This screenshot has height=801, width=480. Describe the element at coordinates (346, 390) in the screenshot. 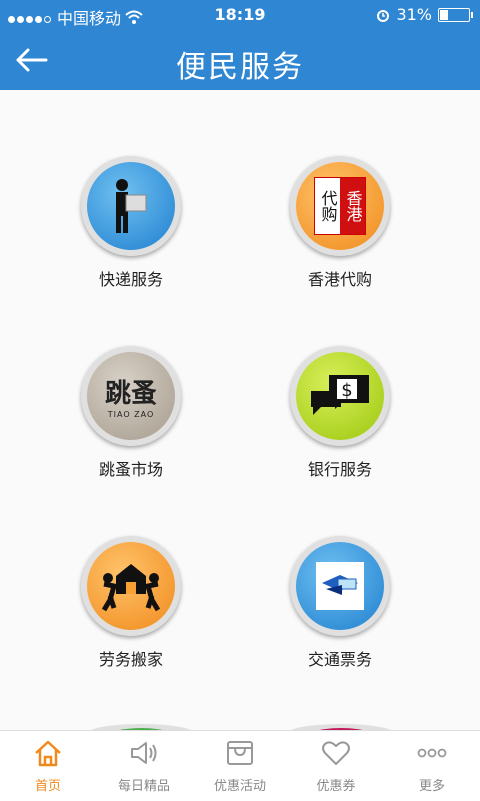

I see `dollar-symbol: $` at that location.